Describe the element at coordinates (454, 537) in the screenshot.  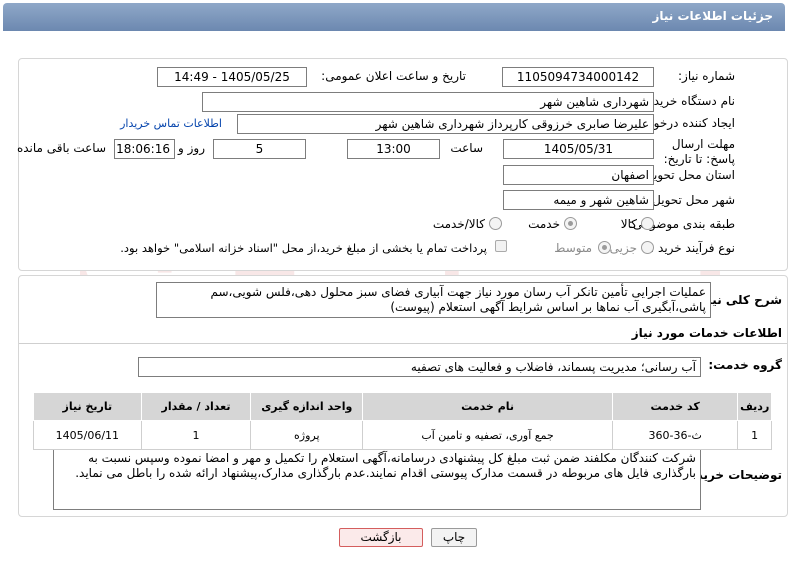
I see `print-button: چاپ` at that location.